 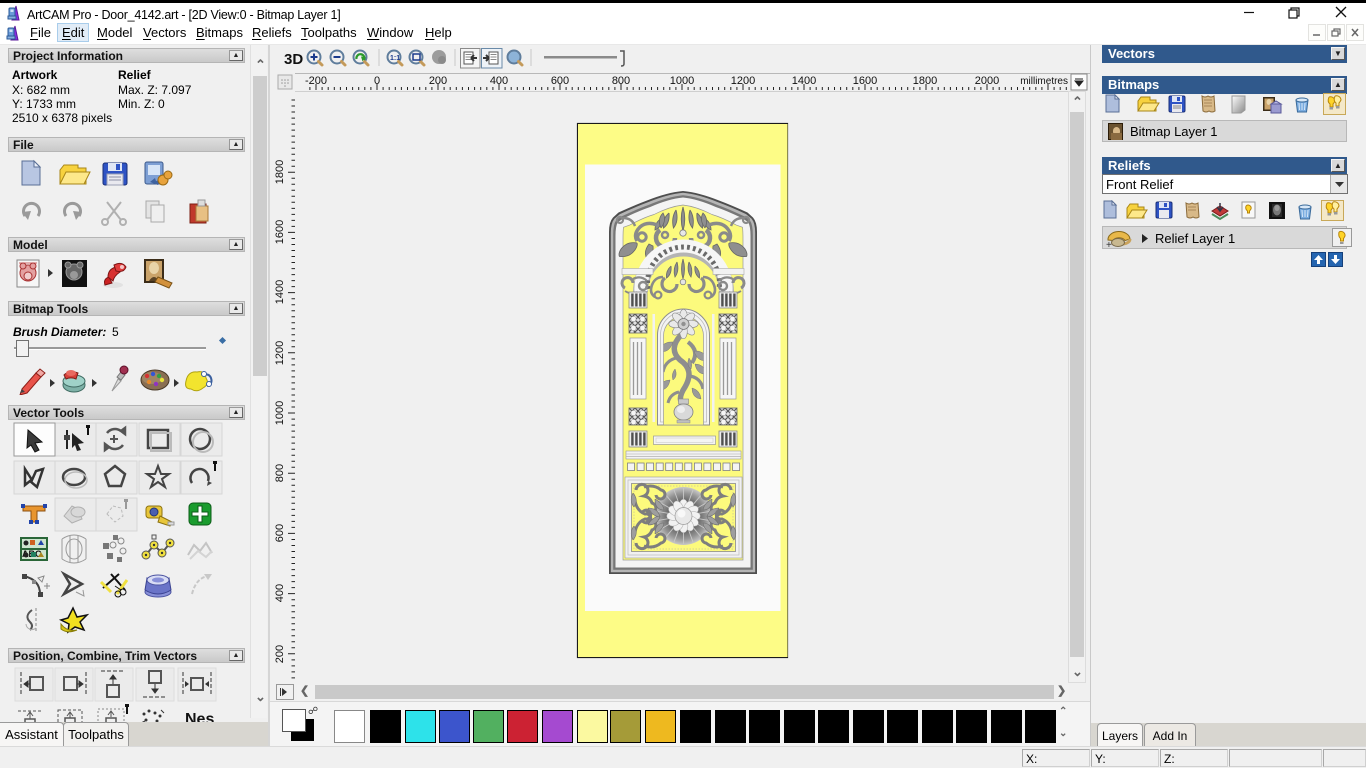 What do you see at coordinates (280, 232) in the screenshot?
I see `svg-text: 1600` at bounding box center [280, 232].